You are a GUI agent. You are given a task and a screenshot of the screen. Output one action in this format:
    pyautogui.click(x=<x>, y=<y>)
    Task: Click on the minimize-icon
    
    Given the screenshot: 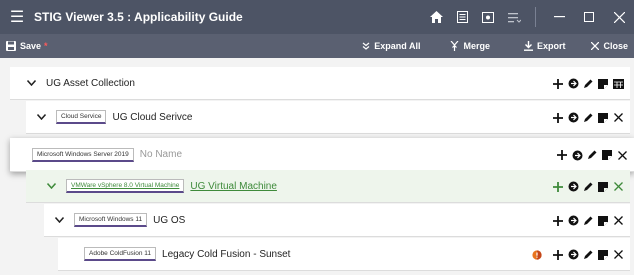 What is the action you would take?
    pyautogui.click(x=559, y=17)
    